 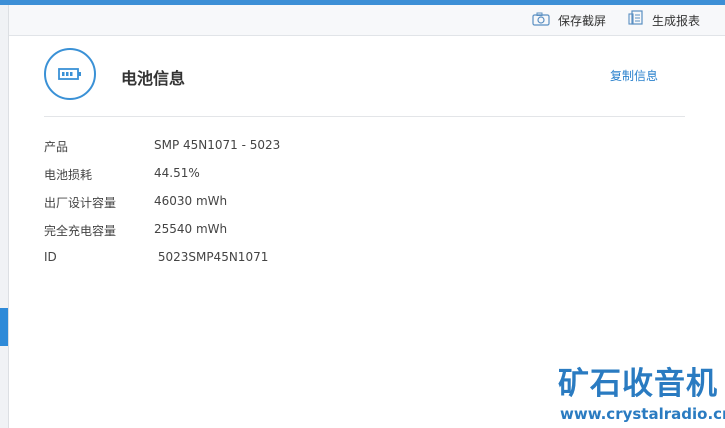 I want to click on watermark-title: 矿石收音机, so click(x=638, y=384).